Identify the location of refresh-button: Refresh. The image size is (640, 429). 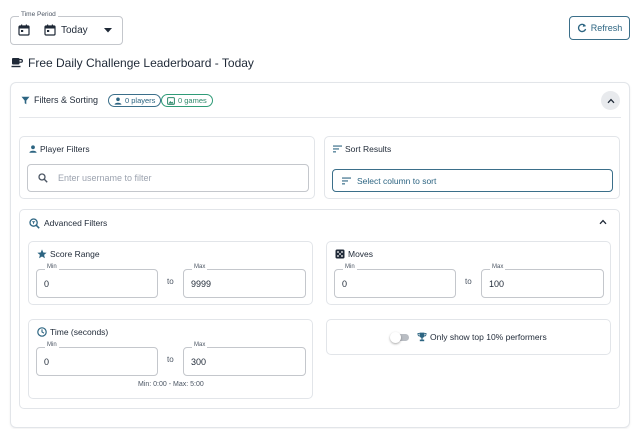
(599, 28).